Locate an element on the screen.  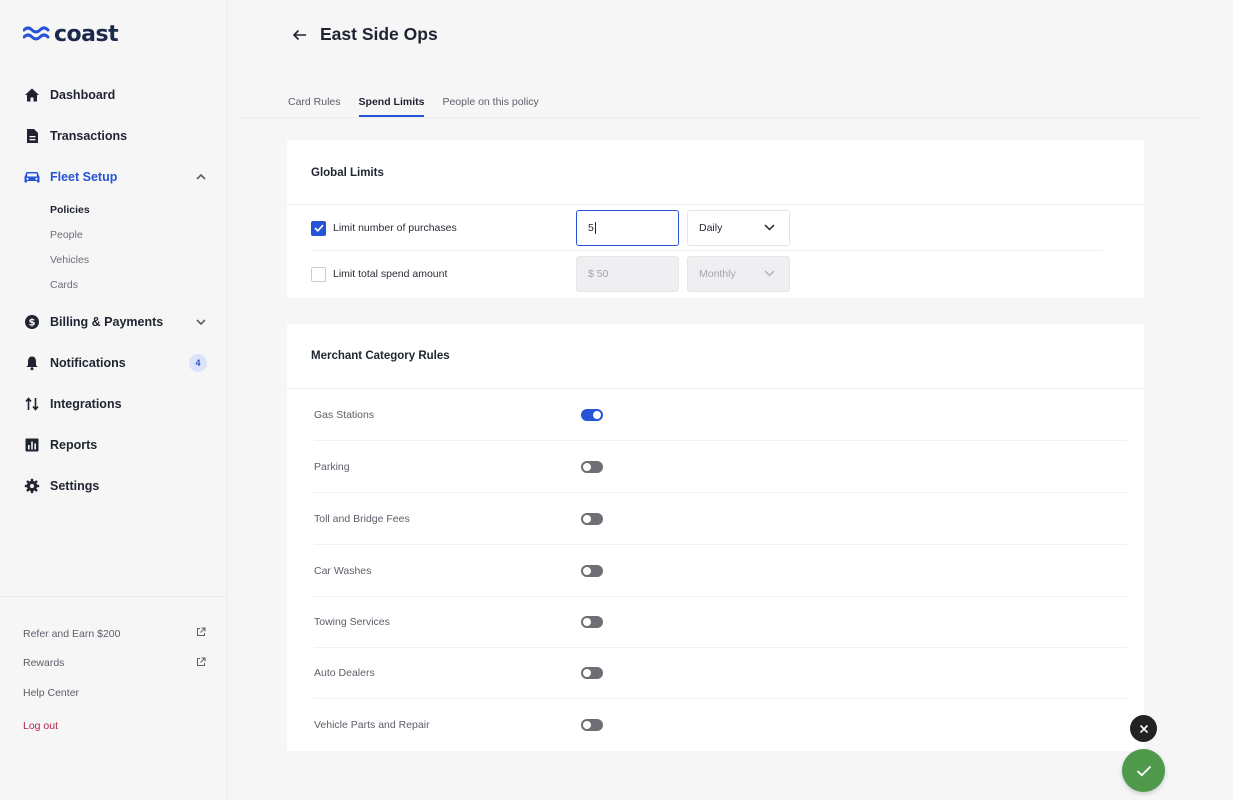
page-header: East Side Ops is located at coordinates (364, 34).